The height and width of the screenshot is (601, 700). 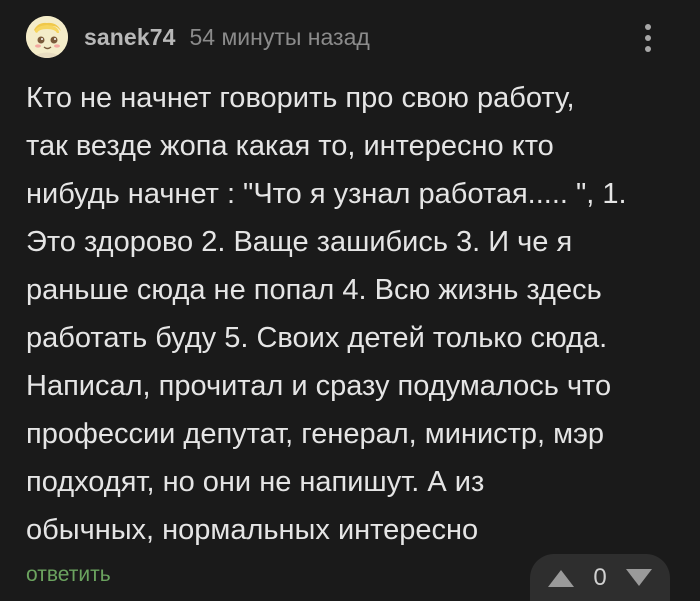 What do you see at coordinates (299, 242) in the screenshot?
I see `comment-text-line: Это здорово 2. Ваще зашибись 3. И че я` at bounding box center [299, 242].